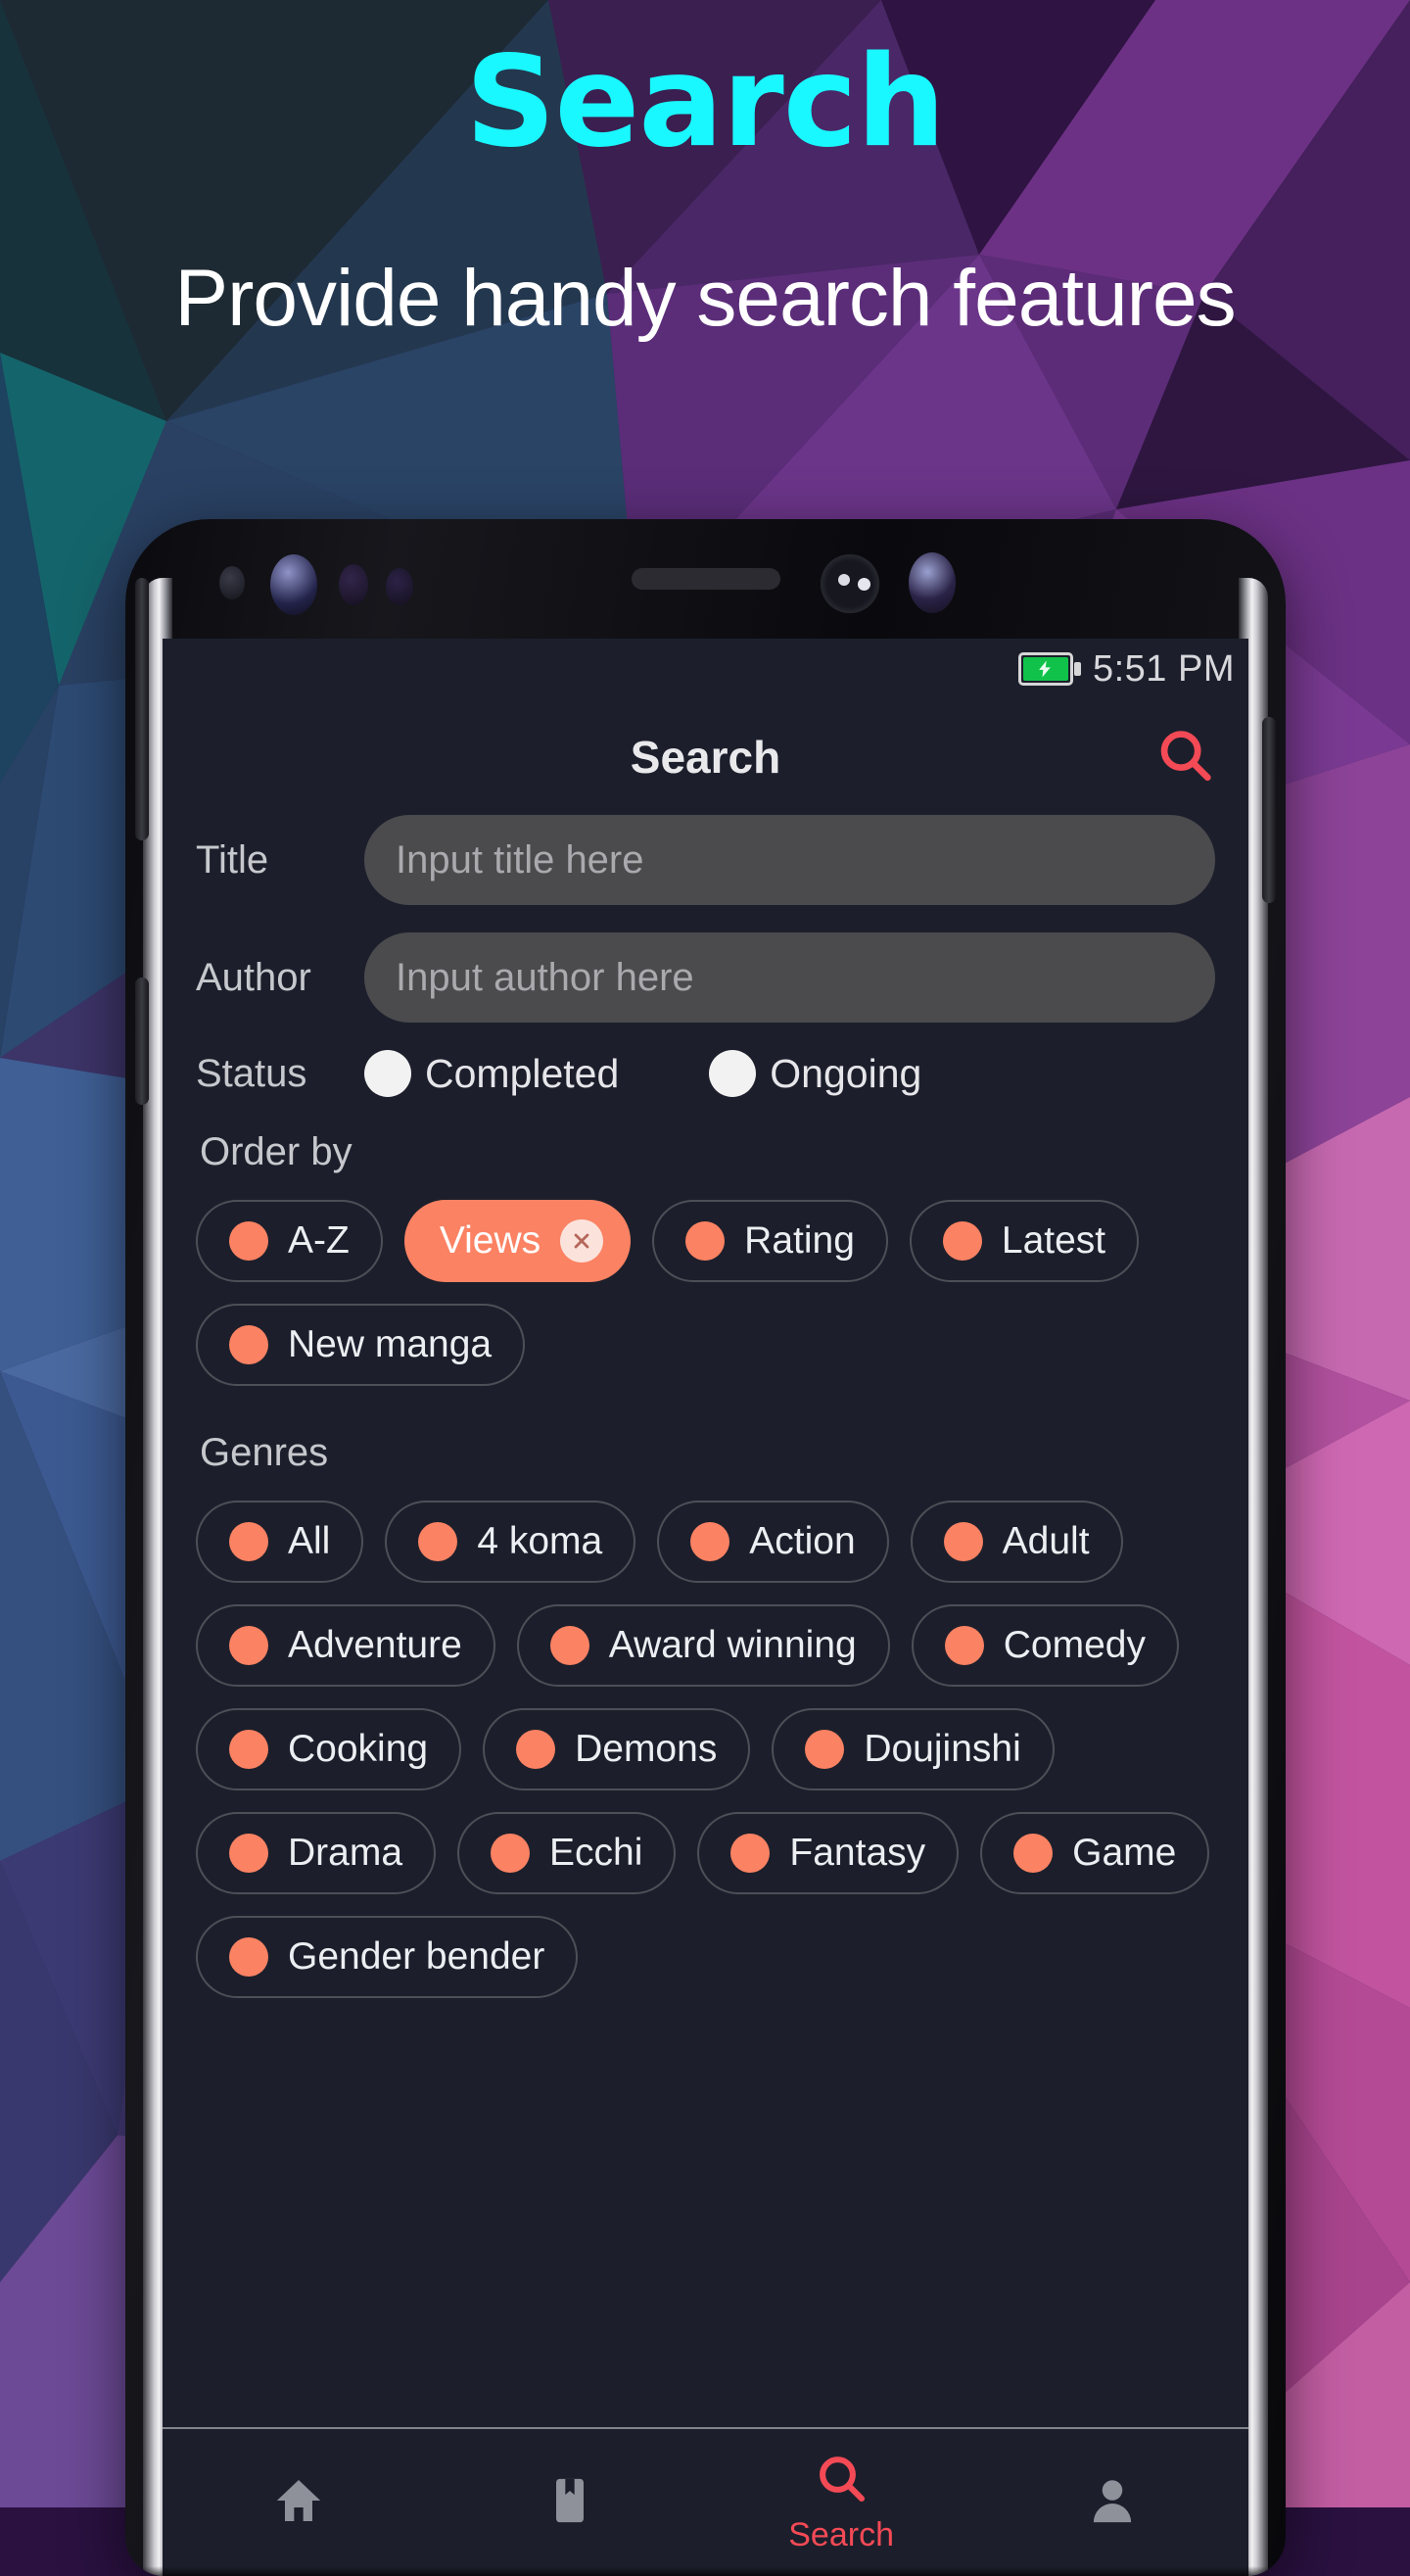  Describe the element at coordinates (253, 977) in the screenshot. I see `author-label: Author` at that location.